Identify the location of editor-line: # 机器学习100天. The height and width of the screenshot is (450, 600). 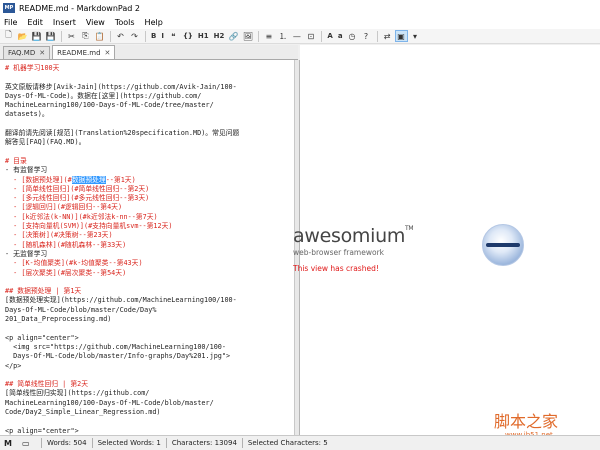
(149, 68).